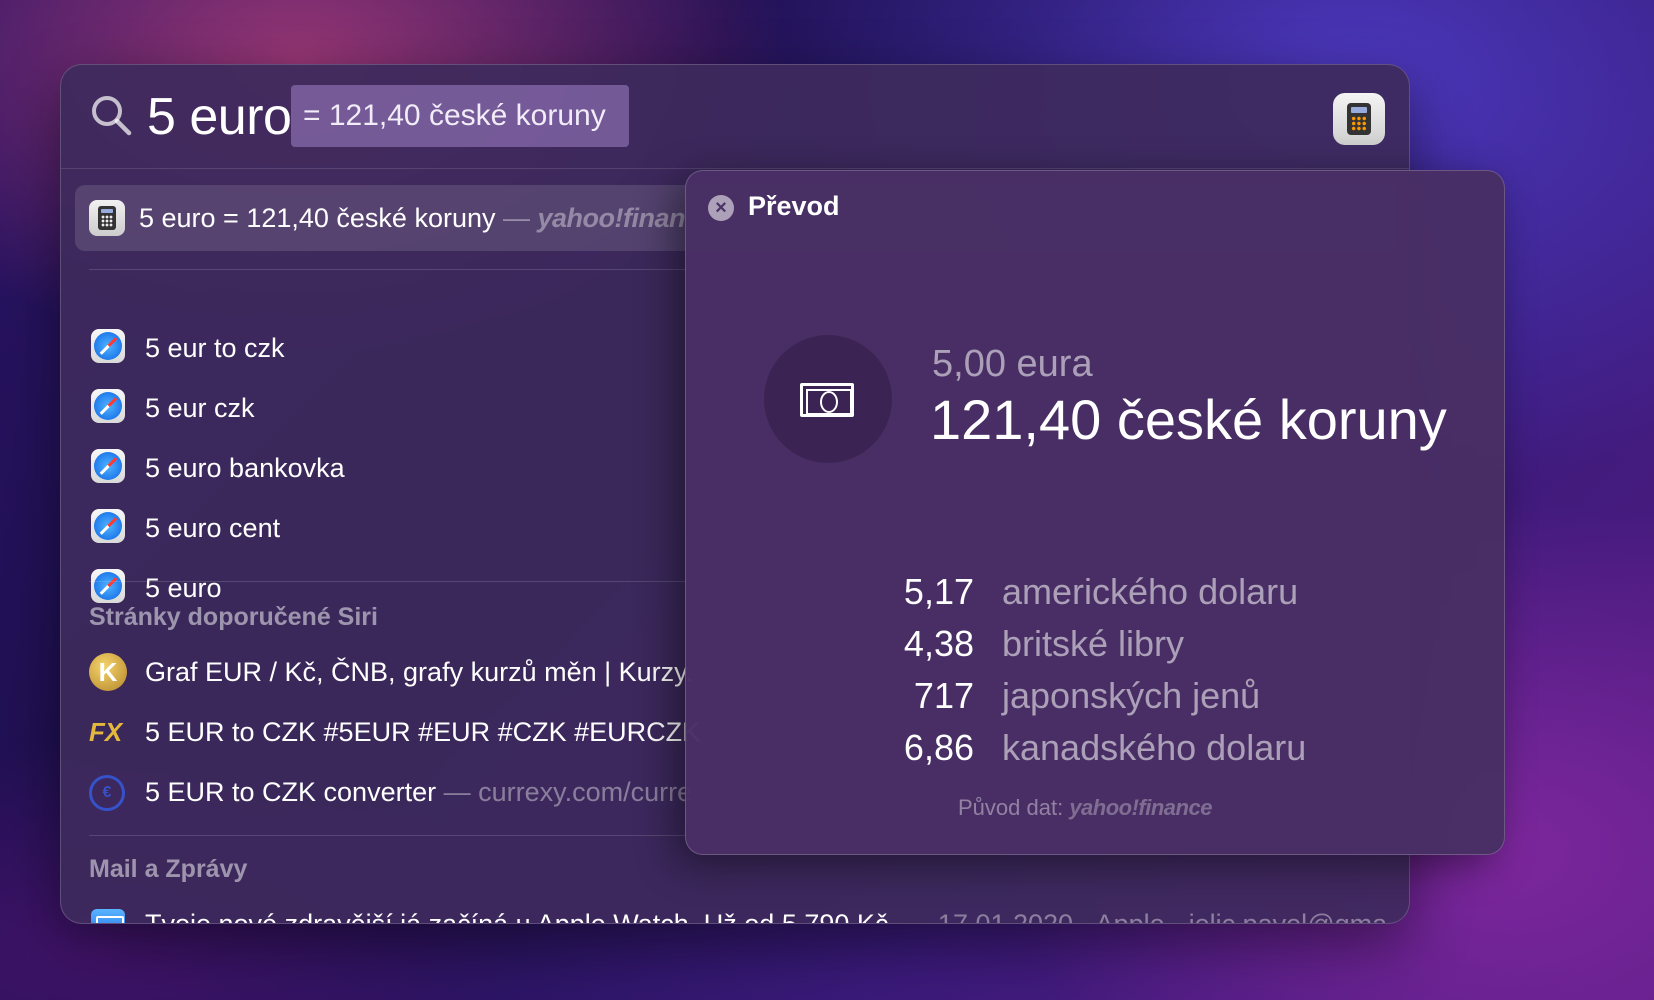 The width and height of the screenshot is (1654, 1000). I want to click on siri-result-label: 5 EUR to CZK converter, so click(291, 792).